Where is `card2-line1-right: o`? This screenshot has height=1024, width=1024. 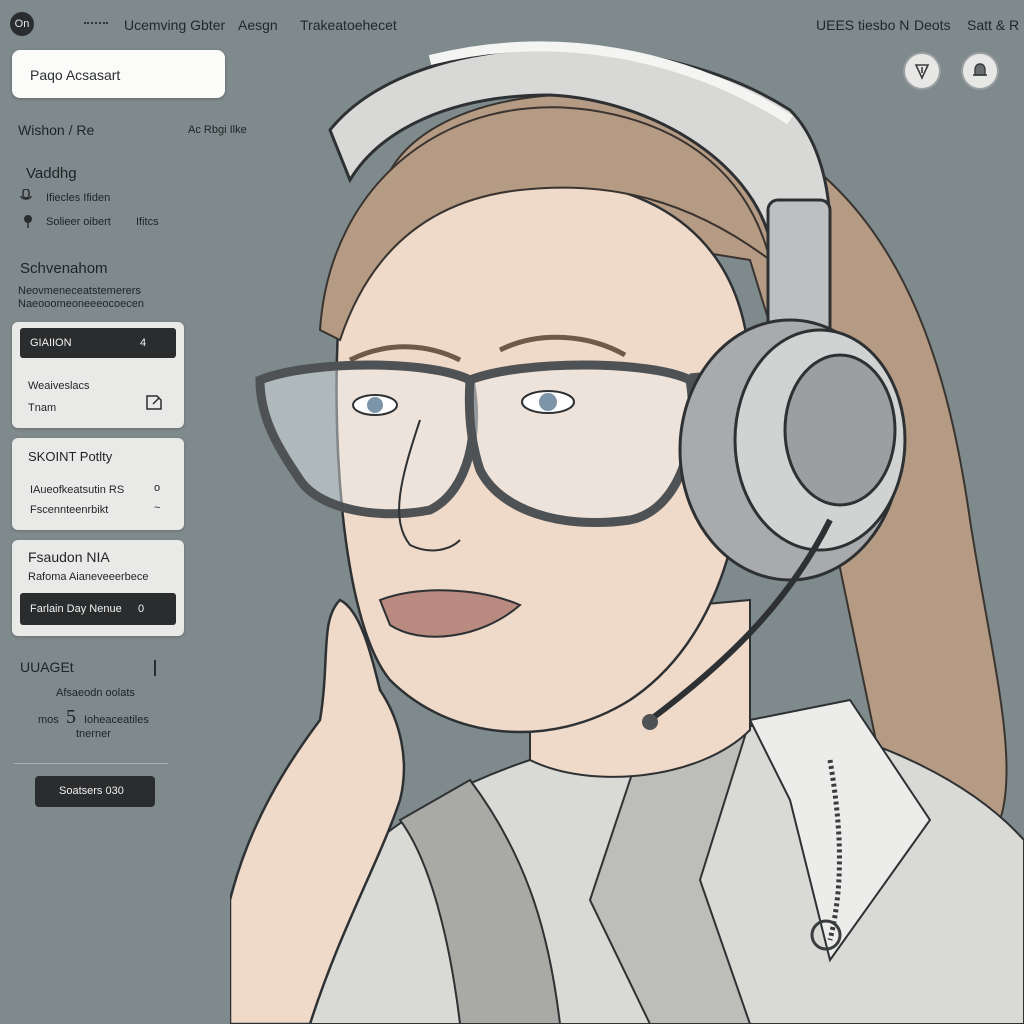
card2-line1-right: o is located at coordinates (157, 488).